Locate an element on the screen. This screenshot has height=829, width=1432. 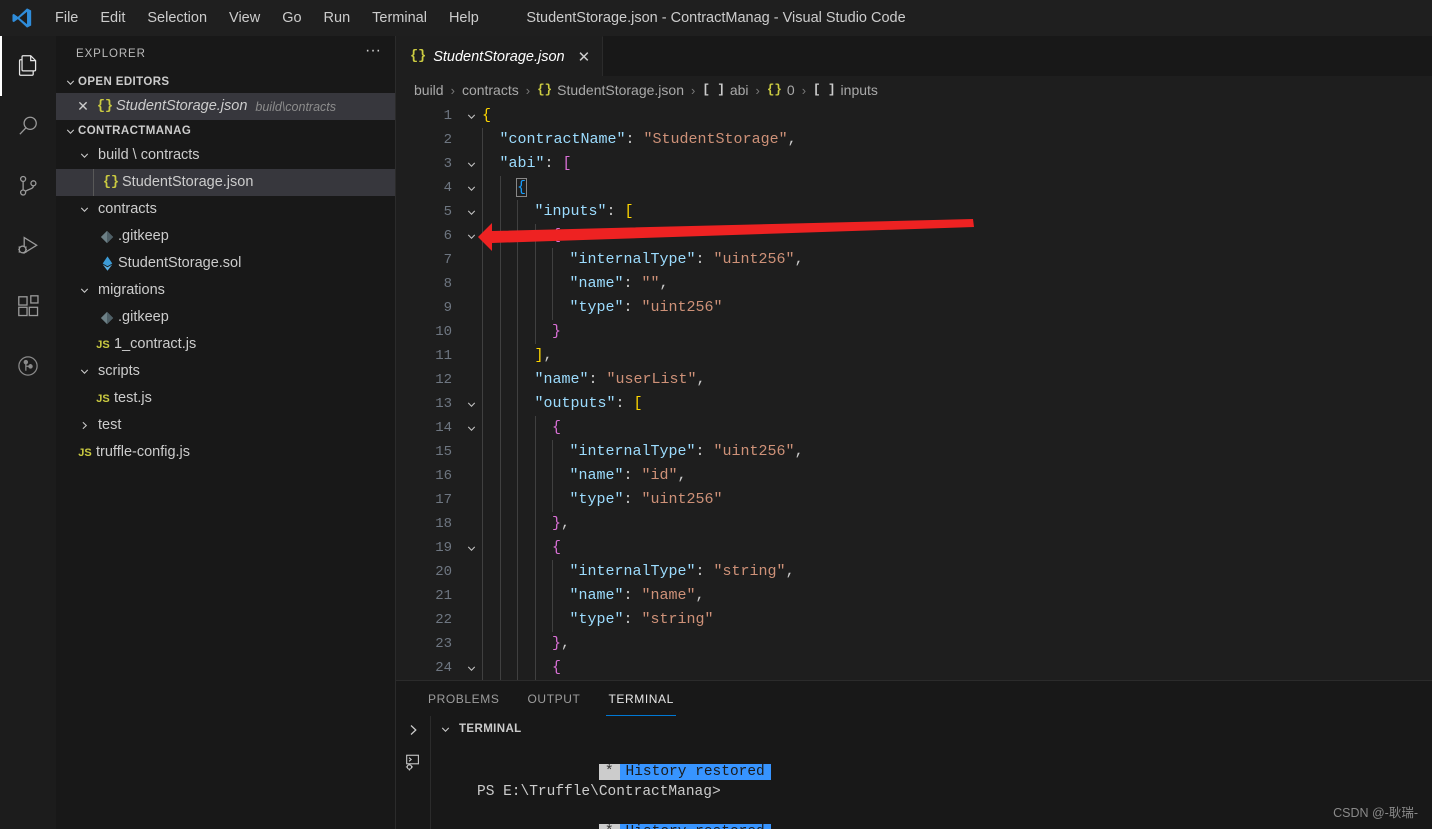
code-token: ] is located at coordinates (539, 355).